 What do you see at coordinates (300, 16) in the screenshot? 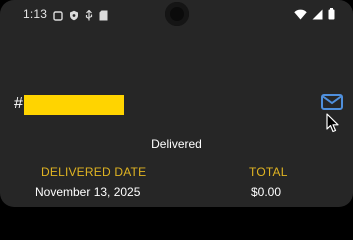
I see `wifi-icon` at bounding box center [300, 16].